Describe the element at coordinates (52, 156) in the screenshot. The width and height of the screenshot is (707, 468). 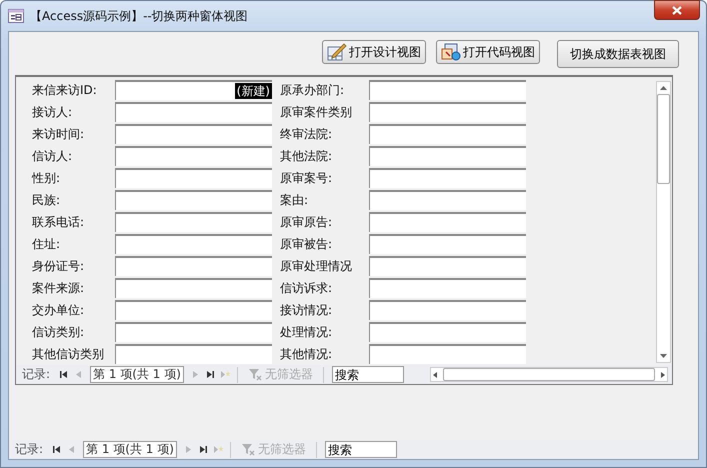
I see `field-label: 信访人:` at that location.